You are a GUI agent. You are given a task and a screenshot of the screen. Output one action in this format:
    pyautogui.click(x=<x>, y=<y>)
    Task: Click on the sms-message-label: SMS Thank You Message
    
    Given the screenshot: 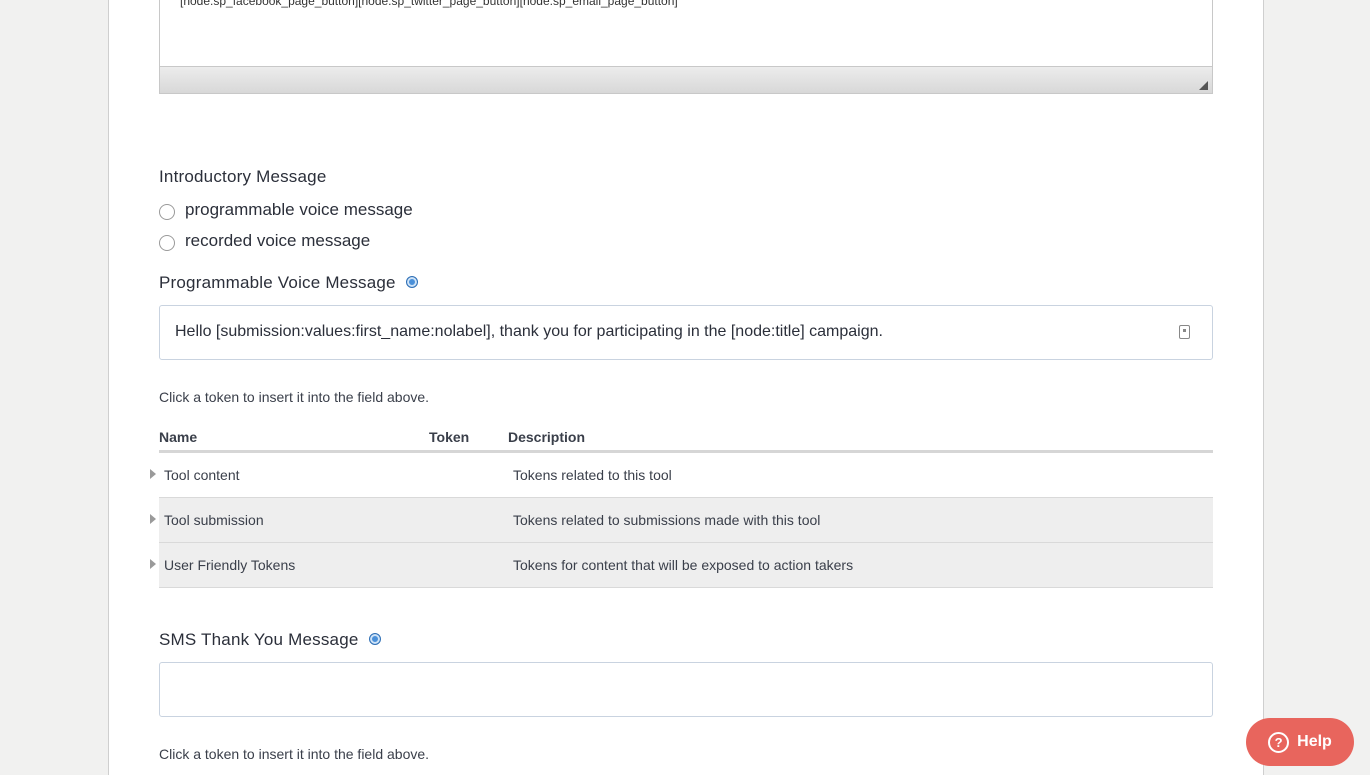 What is the action you would take?
    pyautogui.click(x=259, y=639)
    